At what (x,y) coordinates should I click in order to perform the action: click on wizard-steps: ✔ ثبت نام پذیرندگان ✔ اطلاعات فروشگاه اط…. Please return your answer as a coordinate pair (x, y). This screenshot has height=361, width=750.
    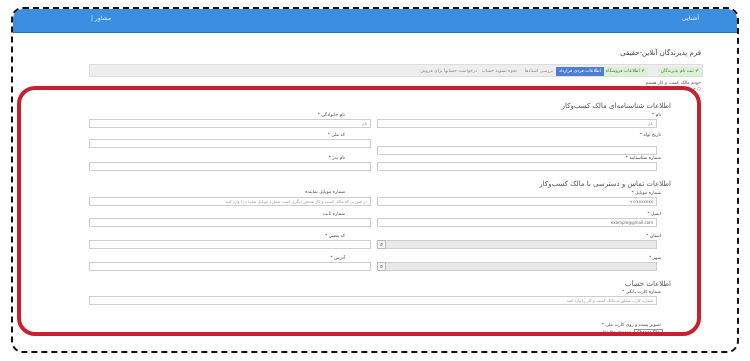
    Looking at the image, I should click on (396, 70).